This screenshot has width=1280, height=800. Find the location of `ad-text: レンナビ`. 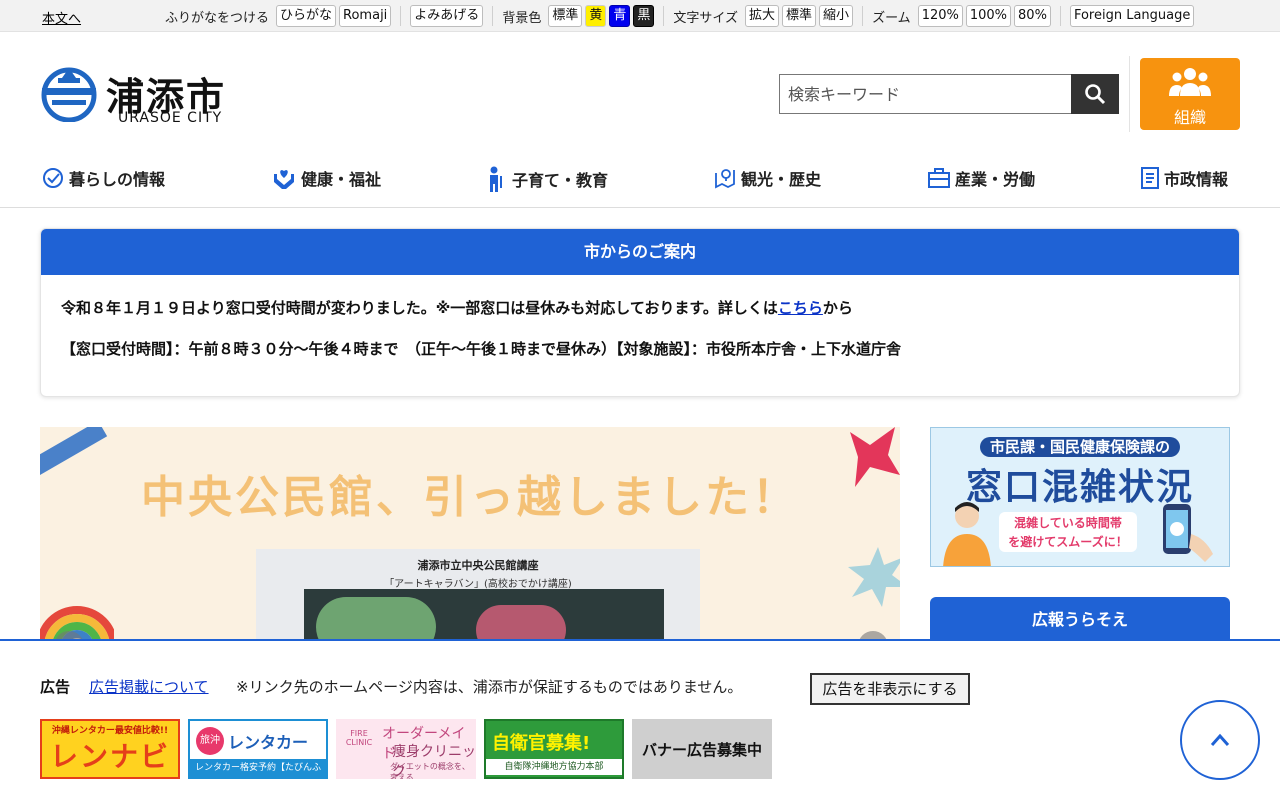

ad-text: レンナビ is located at coordinates (109, 756).